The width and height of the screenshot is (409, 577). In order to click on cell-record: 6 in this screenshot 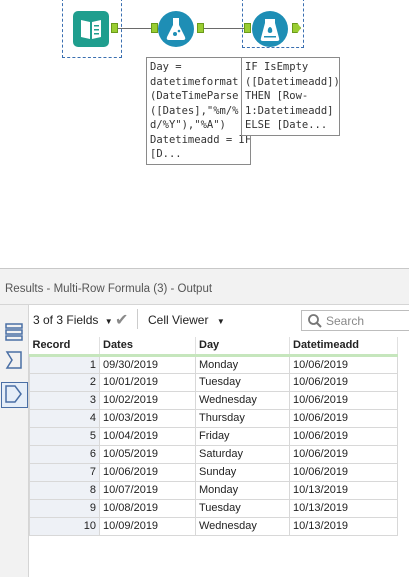, I will do `click(64, 454)`.